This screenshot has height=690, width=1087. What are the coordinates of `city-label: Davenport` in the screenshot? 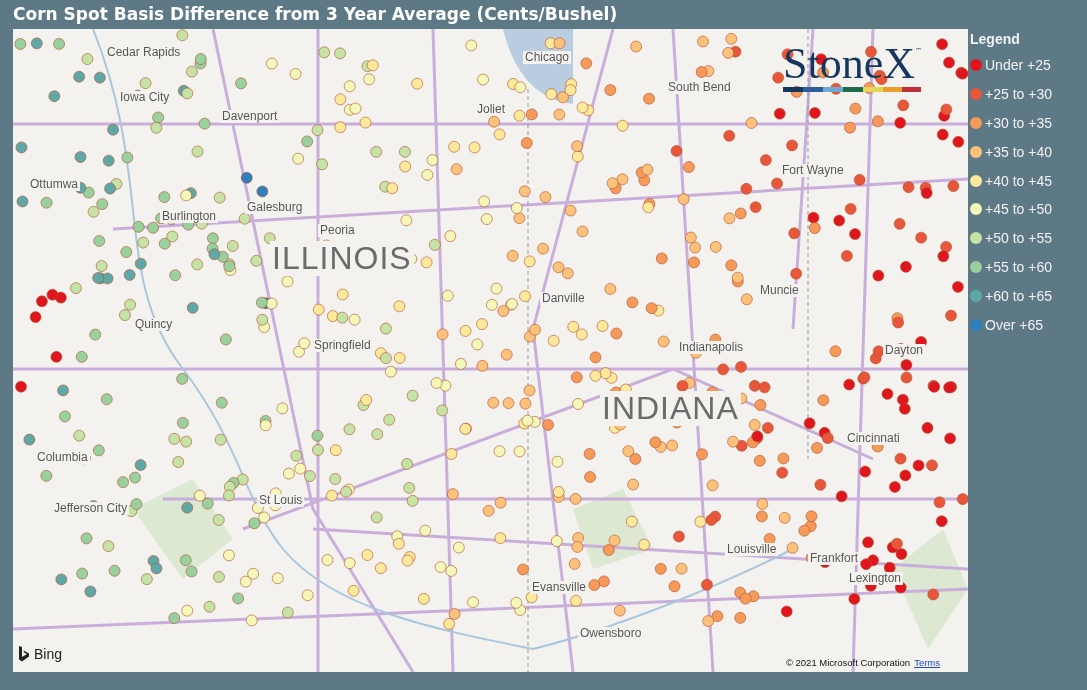 It's located at (250, 117).